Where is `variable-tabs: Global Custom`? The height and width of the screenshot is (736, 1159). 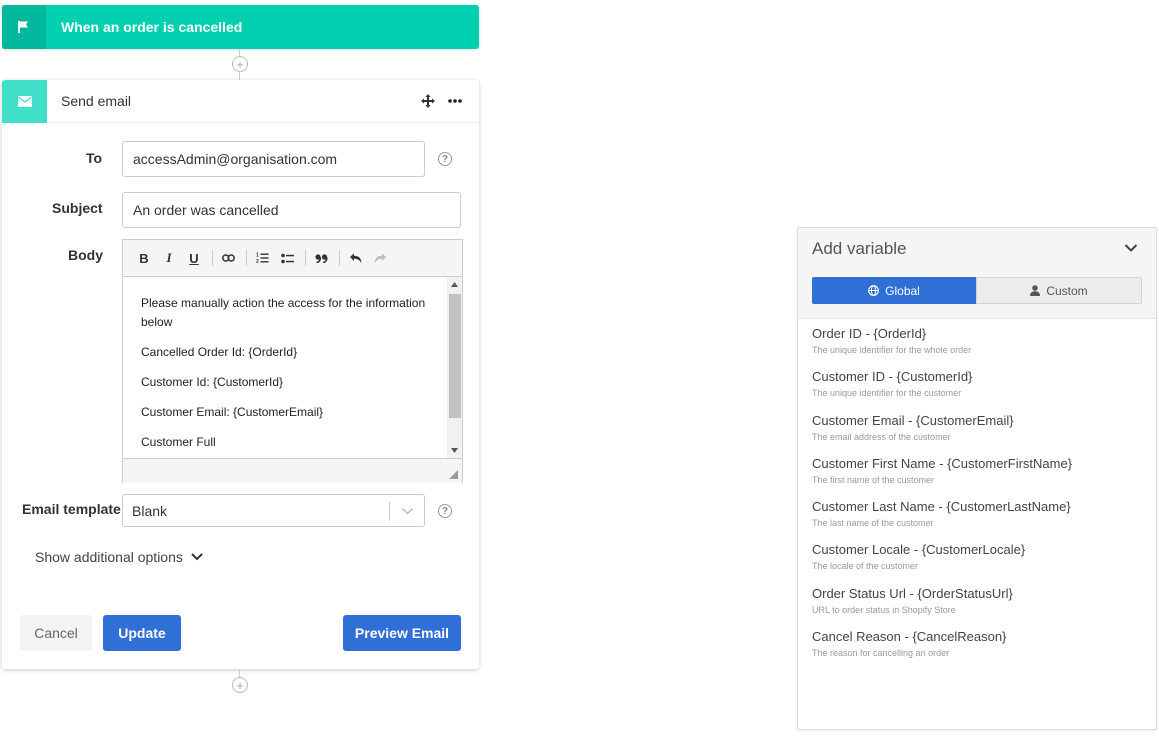 variable-tabs: Global Custom is located at coordinates (977, 290).